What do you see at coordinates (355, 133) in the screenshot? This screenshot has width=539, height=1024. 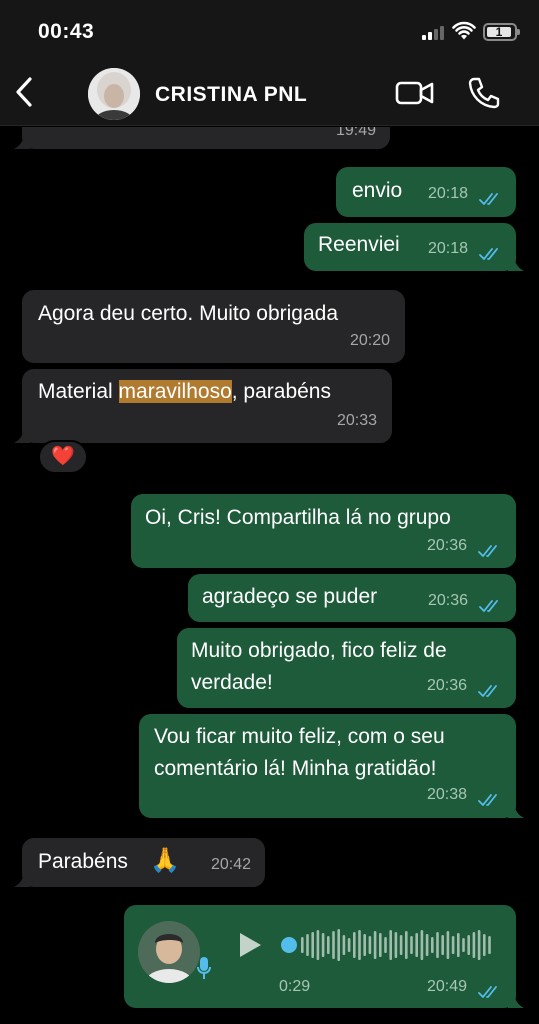 I see `message-time: 19:49` at bounding box center [355, 133].